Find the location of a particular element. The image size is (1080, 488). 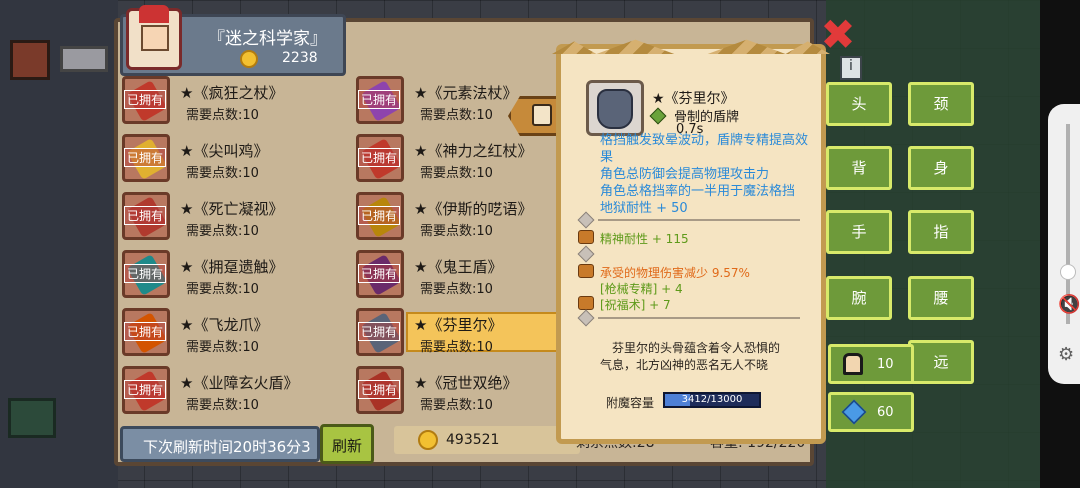

tooltip-stat: 承受的物理伤害减少 9.57% is located at coordinates (675, 273).